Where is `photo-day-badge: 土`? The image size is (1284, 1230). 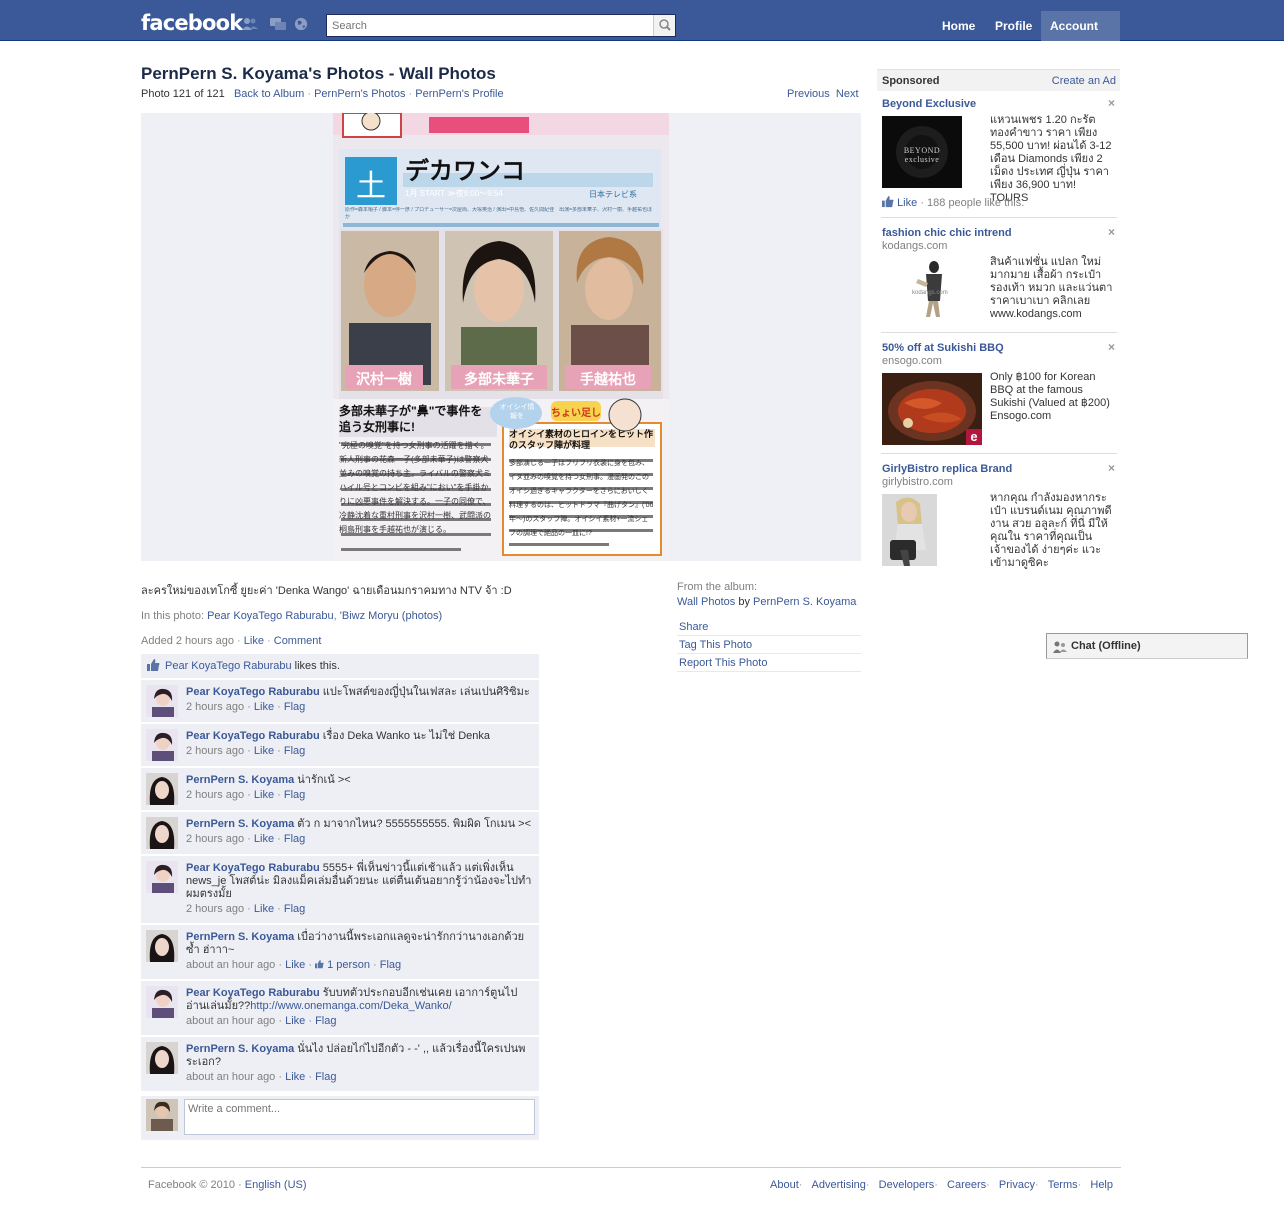
photo-day-badge: 土 is located at coordinates (371, 186).